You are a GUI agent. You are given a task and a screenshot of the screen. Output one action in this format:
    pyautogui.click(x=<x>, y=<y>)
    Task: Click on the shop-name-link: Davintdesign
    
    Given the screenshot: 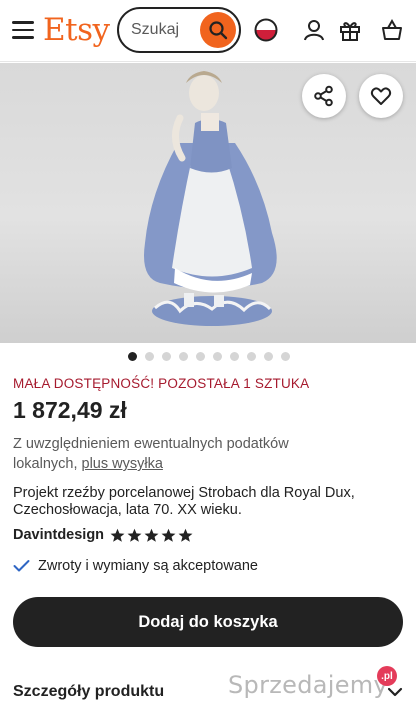 What is the action you would take?
    pyautogui.click(x=58, y=535)
    